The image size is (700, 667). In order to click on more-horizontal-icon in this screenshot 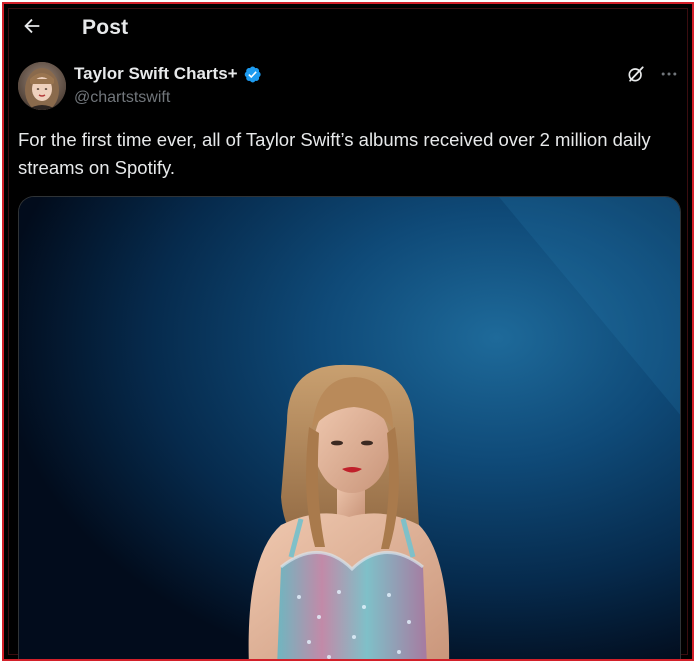, I will do `click(669, 74)`.